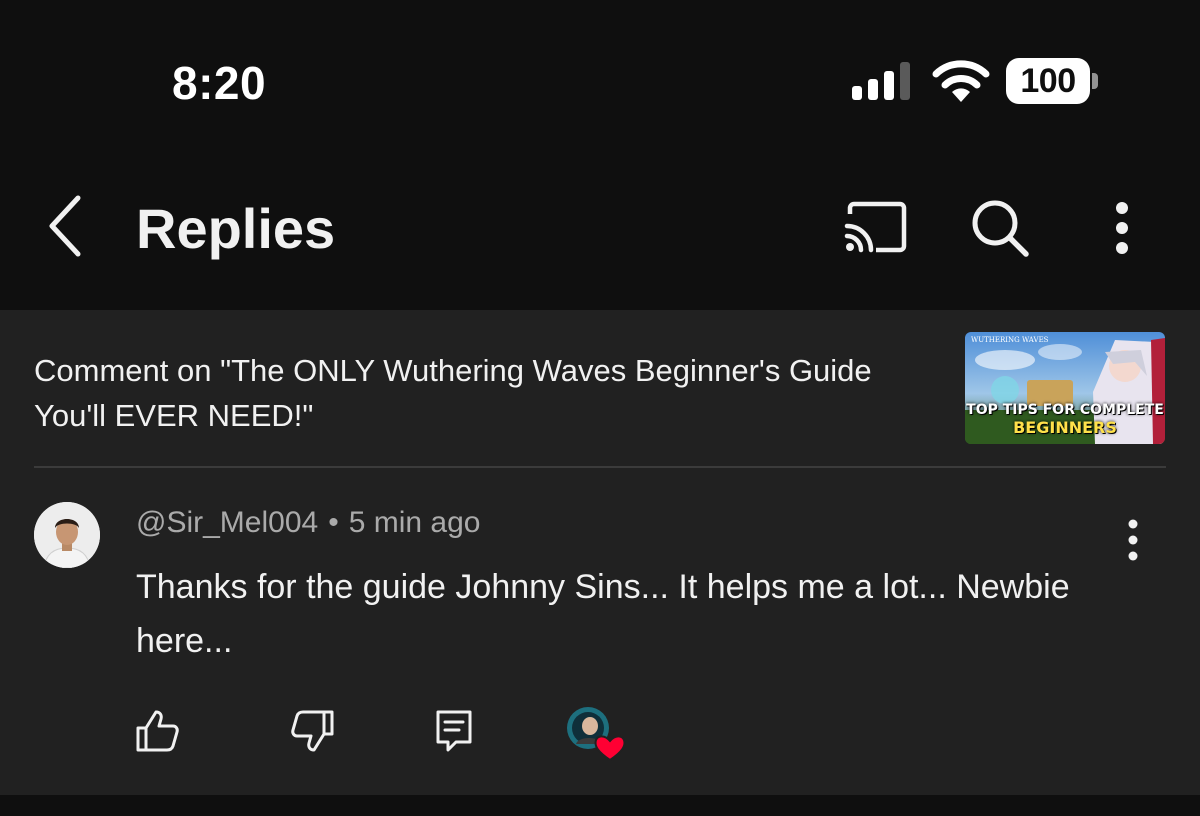 This screenshot has width=1200, height=816. Describe the element at coordinates (157, 731) in the screenshot. I see `thumbs-up-icon` at that location.